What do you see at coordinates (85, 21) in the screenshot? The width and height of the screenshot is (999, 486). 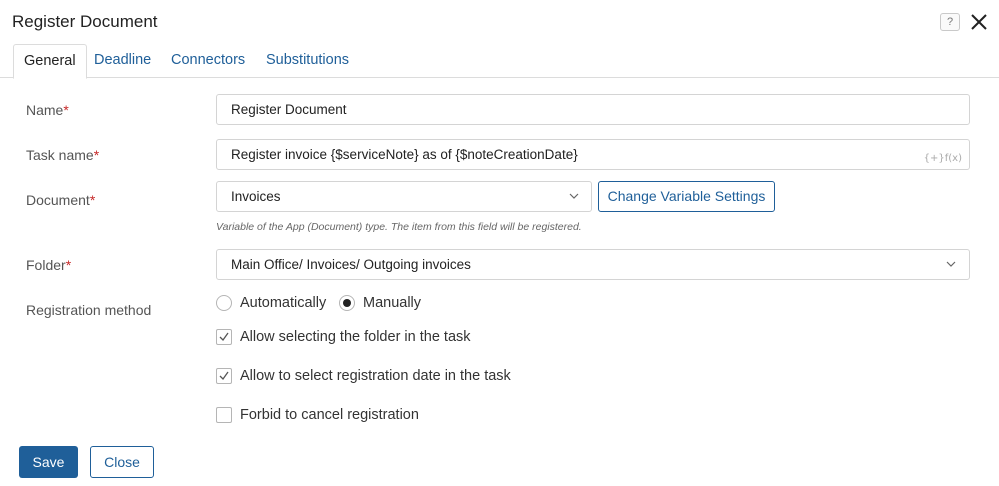 I see `dialog-title: Register Document` at bounding box center [85, 21].